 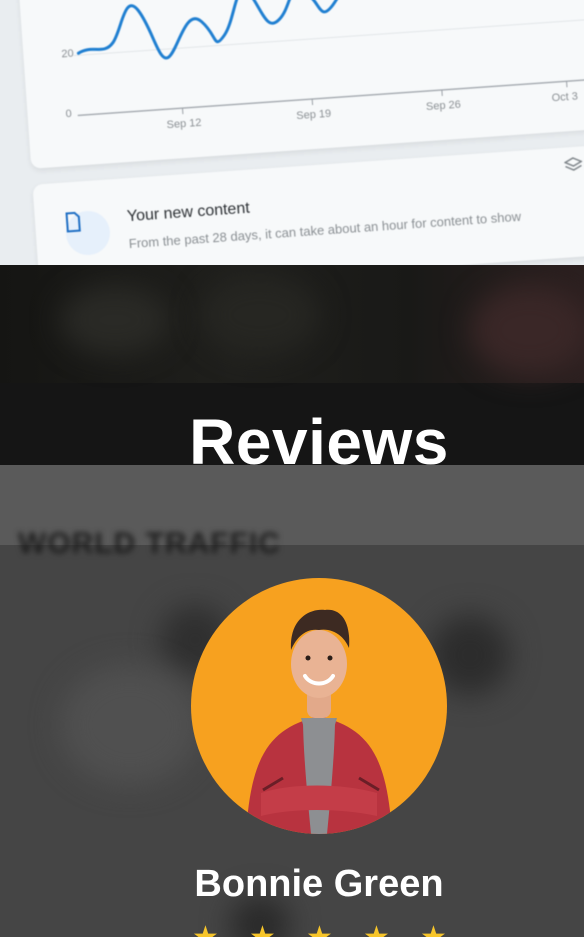 I want to click on avatar, so click(x=319, y=706).